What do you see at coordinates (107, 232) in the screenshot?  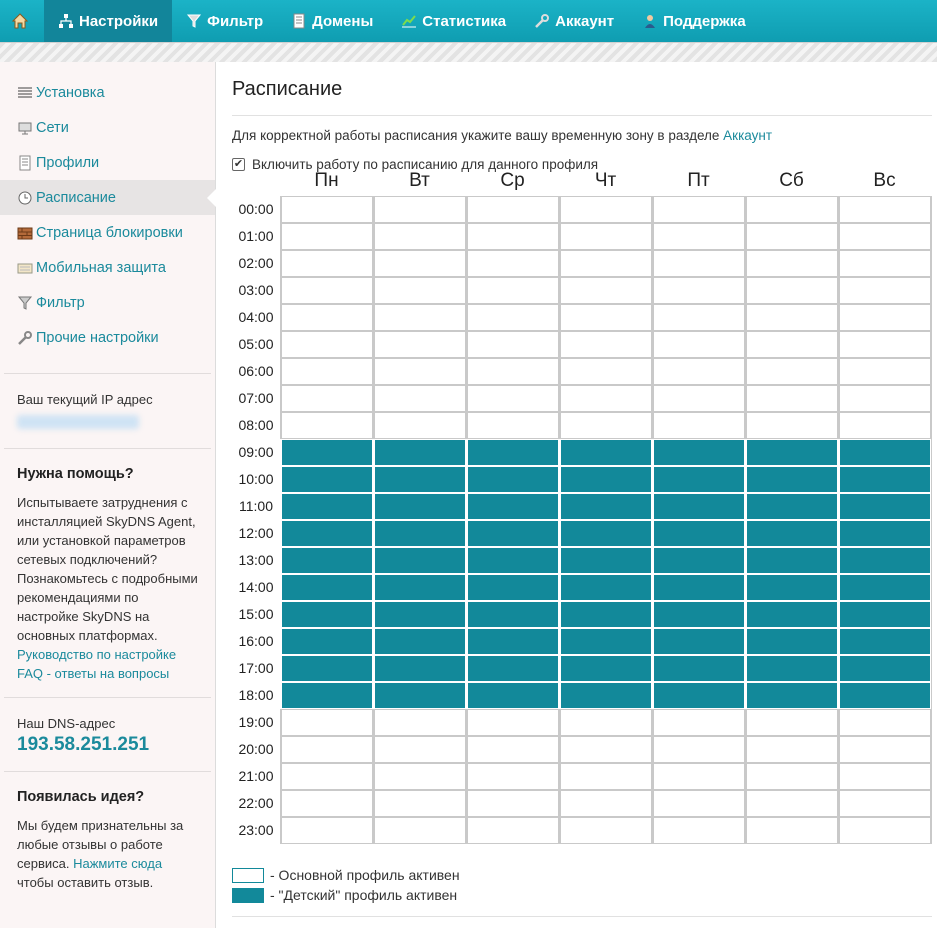 I see `sidebar-item-block-page: Страница блокировки` at bounding box center [107, 232].